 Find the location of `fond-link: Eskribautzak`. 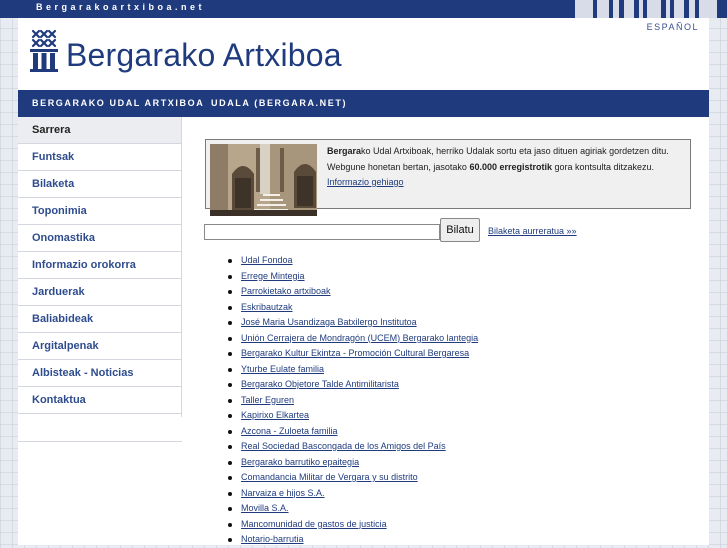

fond-link: Eskribautzak is located at coordinates (267, 307).